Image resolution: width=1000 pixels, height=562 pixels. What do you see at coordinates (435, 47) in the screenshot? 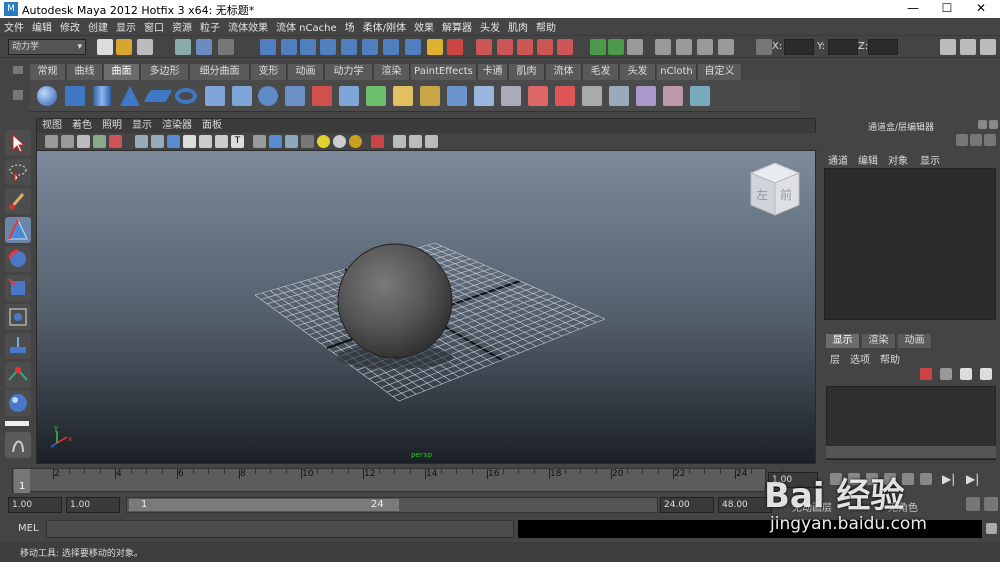
I see `lock-icon` at bounding box center [435, 47].